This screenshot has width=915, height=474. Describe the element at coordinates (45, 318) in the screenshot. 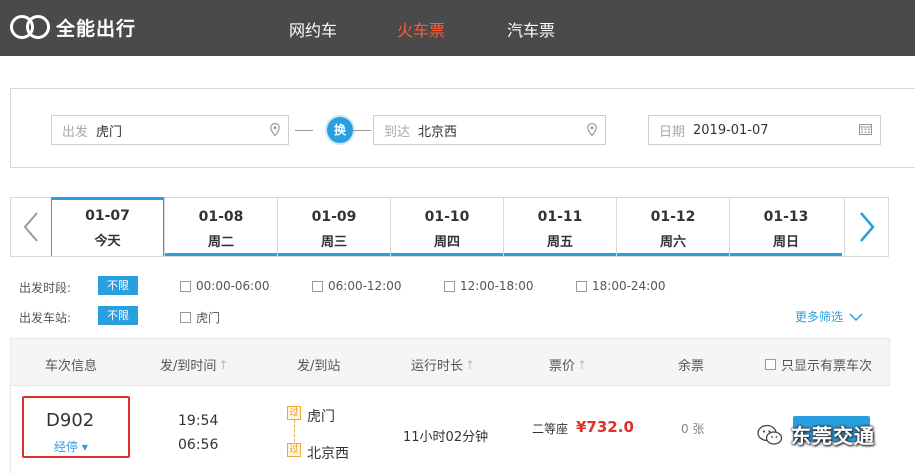

I see `filter-station-label: 出发车站:` at that location.